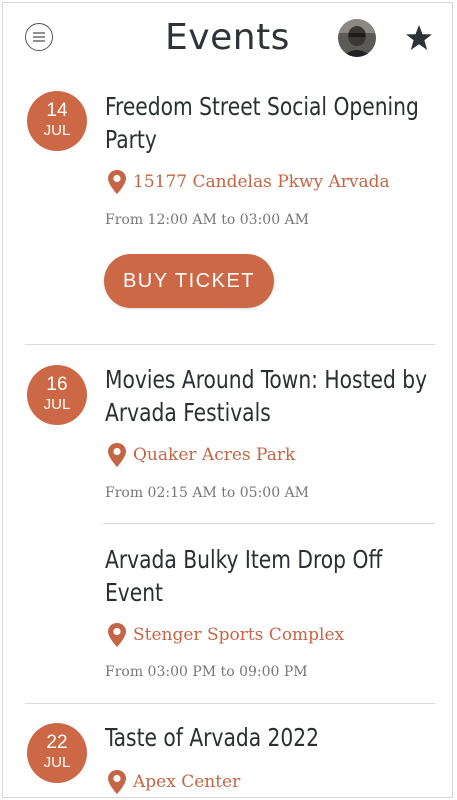 This screenshot has height=800, width=457. Describe the element at coordinates (269, 576) in the screenshot. I see `event-title: Arvada Bulky Item Drop Off Event` at that location.